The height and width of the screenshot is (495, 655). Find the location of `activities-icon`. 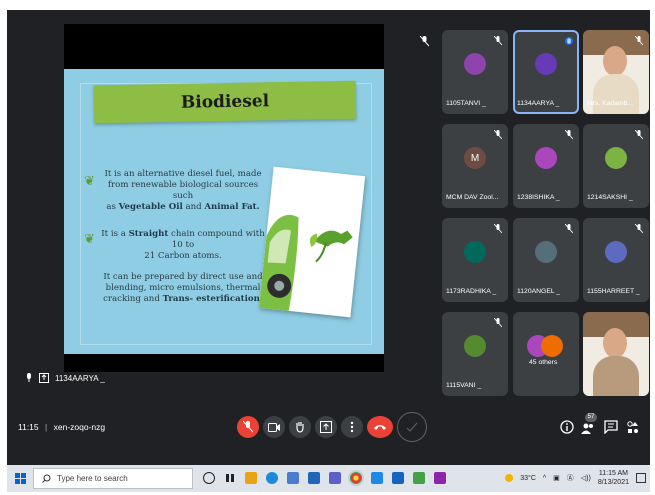

activities-icon is located at coordinates (633, 427).